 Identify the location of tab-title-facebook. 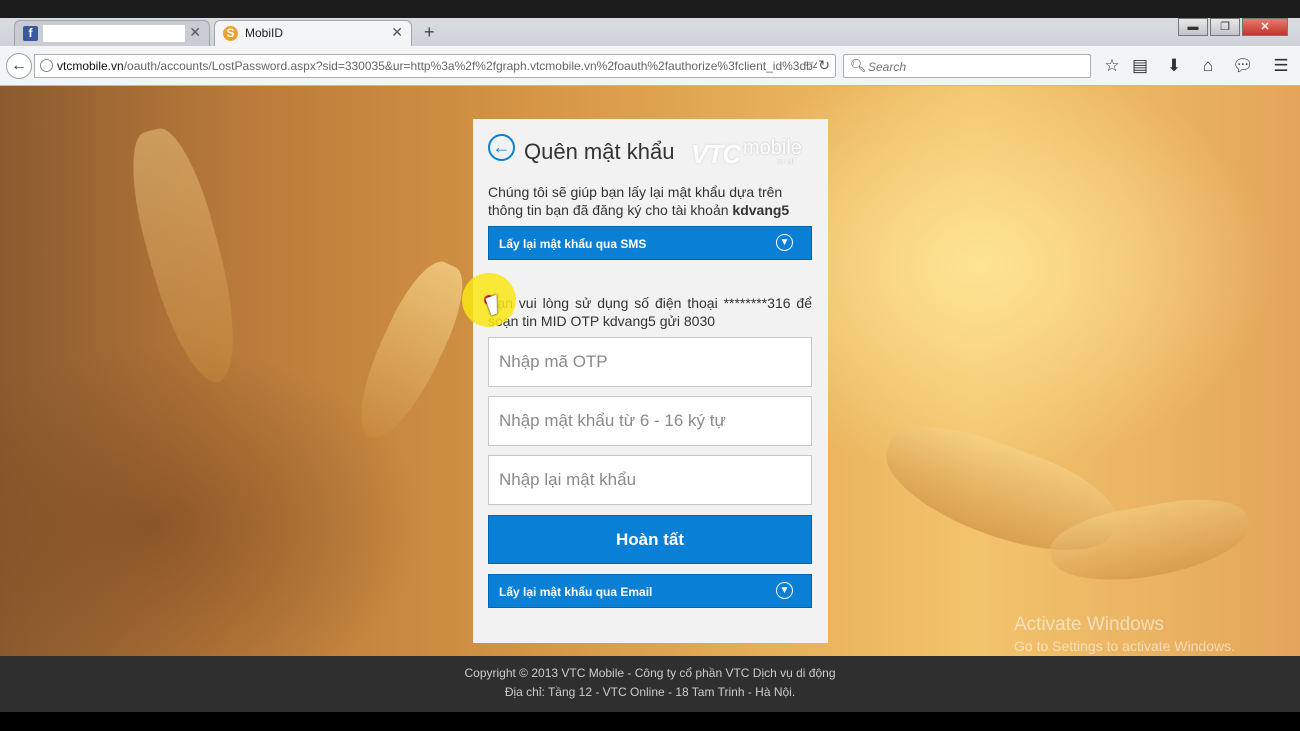
(114, 33).